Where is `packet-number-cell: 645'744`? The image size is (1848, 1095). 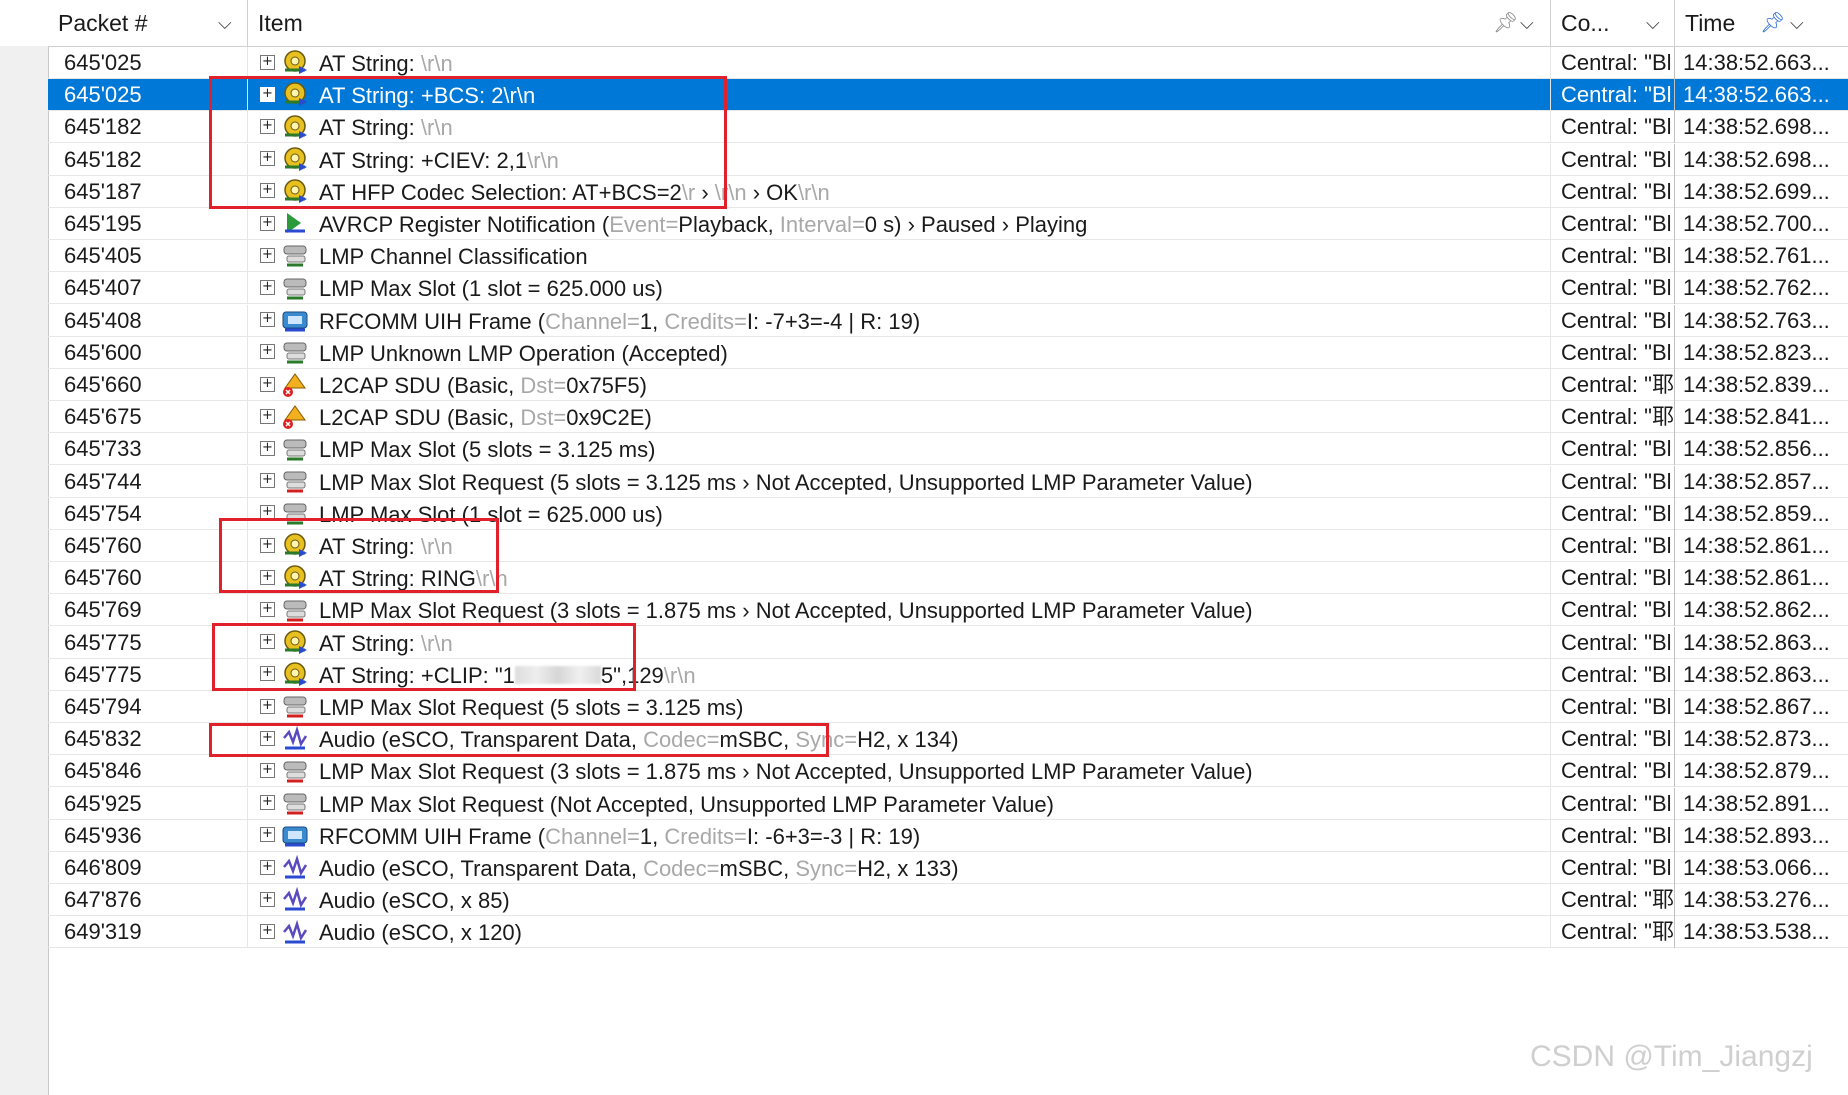
packet-number-cell: 645'744 is located at coordinates (148, 481).